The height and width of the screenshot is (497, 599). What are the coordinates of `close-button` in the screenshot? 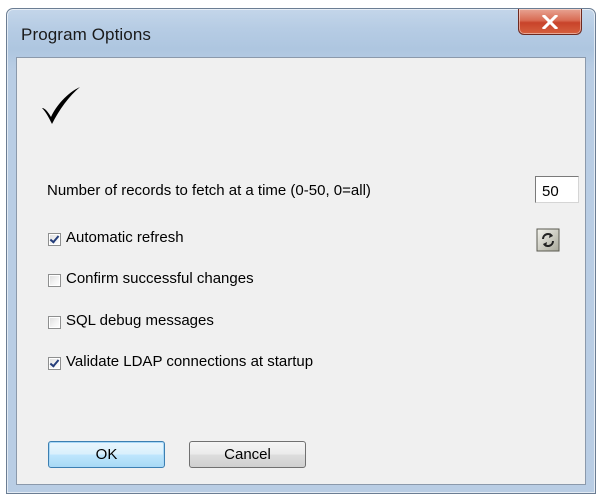 It's located at (550, 22).